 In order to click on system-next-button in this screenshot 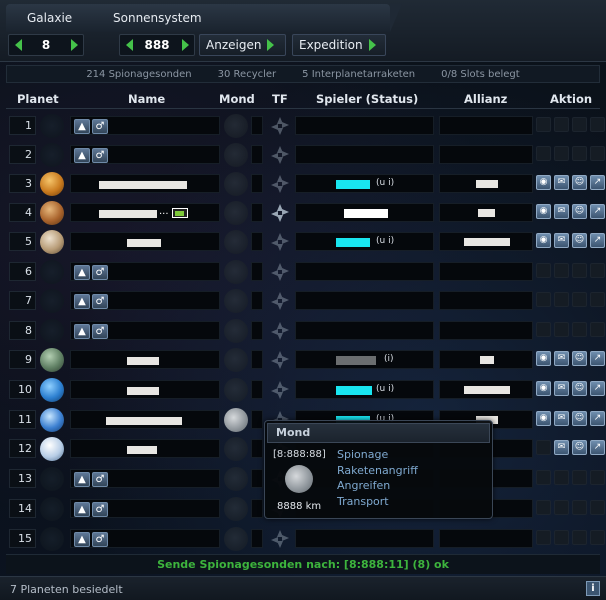, I will do `click(185, 45)`.